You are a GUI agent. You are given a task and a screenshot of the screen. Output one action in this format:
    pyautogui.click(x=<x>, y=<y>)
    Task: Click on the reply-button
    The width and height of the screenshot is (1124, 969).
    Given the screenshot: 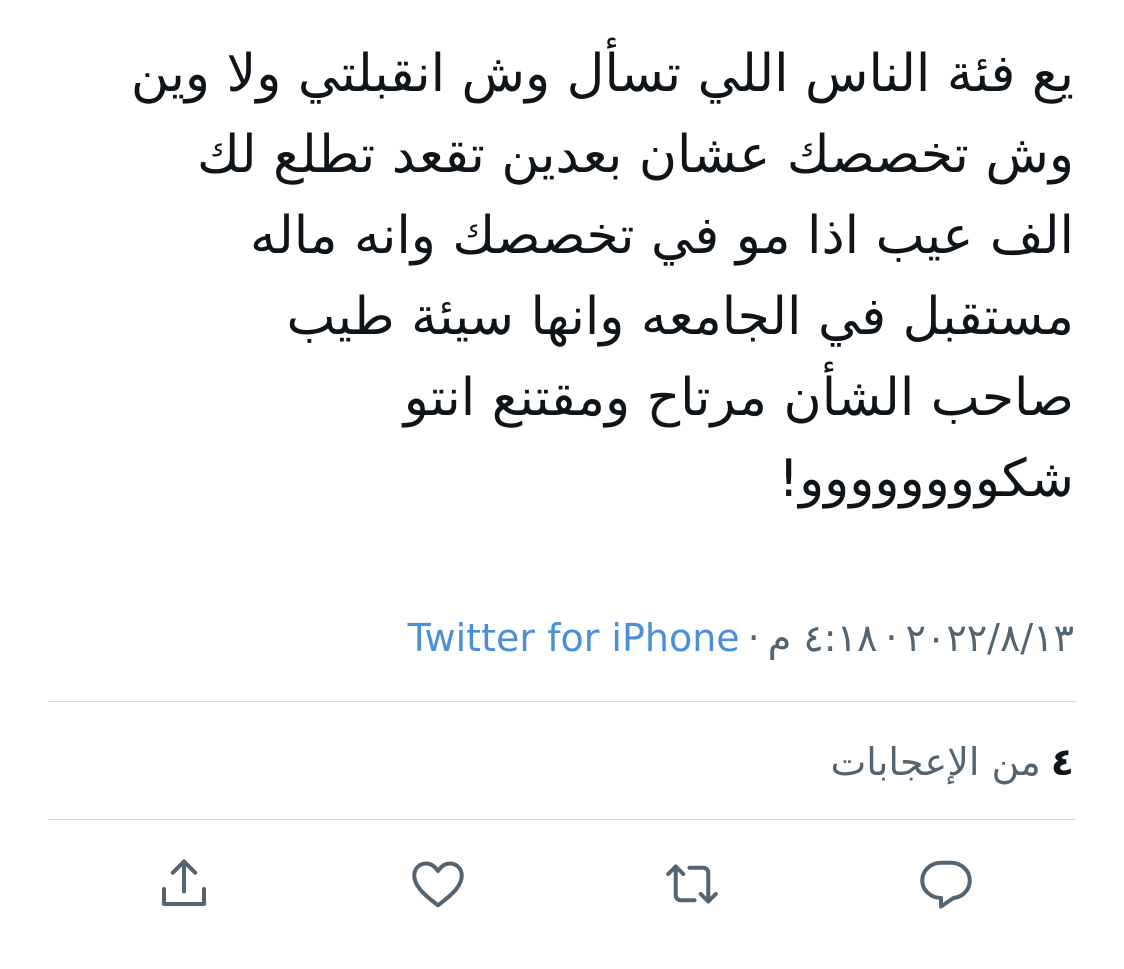 What is the action you would take?
    pyautogui.click(x=946, y=884)
    